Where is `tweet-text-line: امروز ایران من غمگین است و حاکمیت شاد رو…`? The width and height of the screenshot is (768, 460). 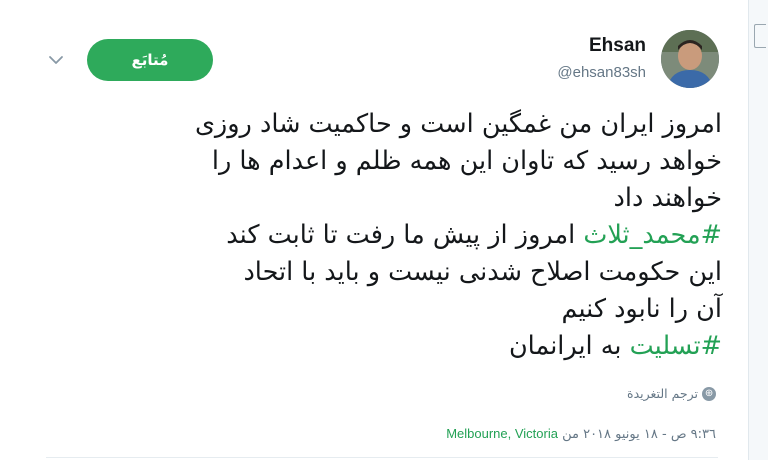 tweet-text-line: امروز ایران من غمگین است و حاکمیت شاد رو… is located at coordinates (375, 124).